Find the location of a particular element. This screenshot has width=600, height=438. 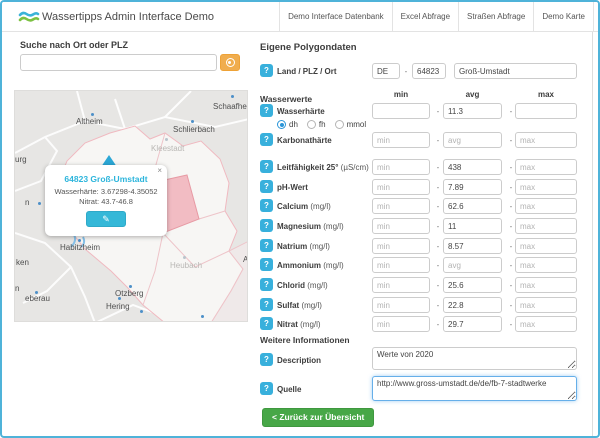

radio-mmol: mmol is located at coordinates (350, 124).